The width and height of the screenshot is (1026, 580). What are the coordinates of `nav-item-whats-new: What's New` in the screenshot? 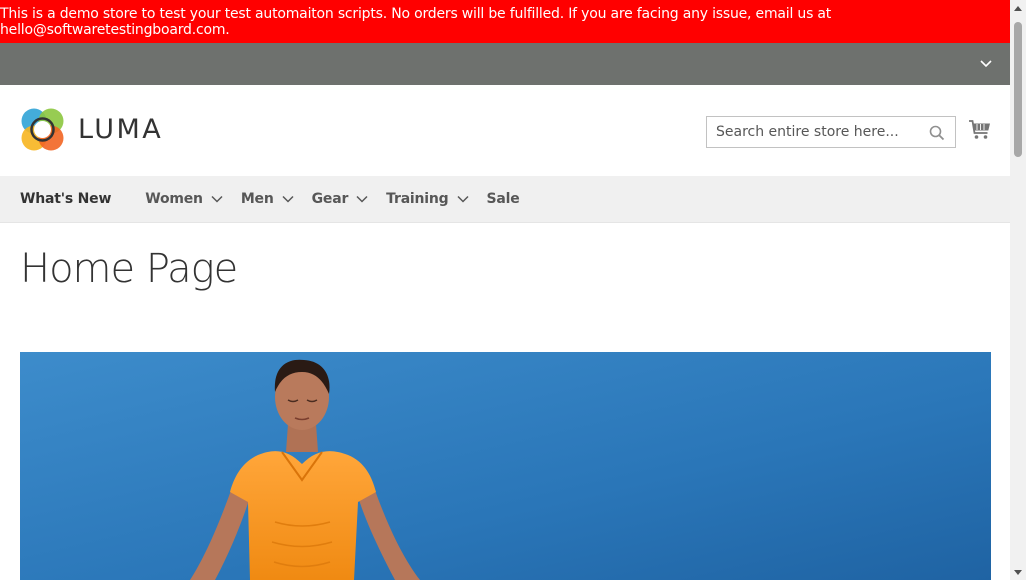 It's located at (65, 199).